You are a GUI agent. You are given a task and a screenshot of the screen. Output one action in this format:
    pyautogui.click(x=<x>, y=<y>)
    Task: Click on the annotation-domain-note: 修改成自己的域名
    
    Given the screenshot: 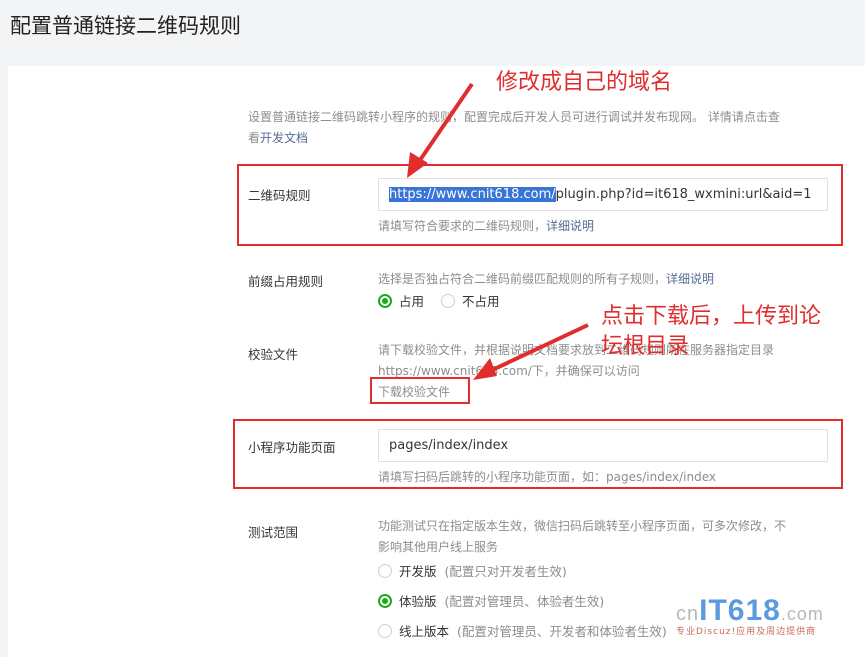 What is the action you would take?
    pyautogui.click(x=584, y=82)
    